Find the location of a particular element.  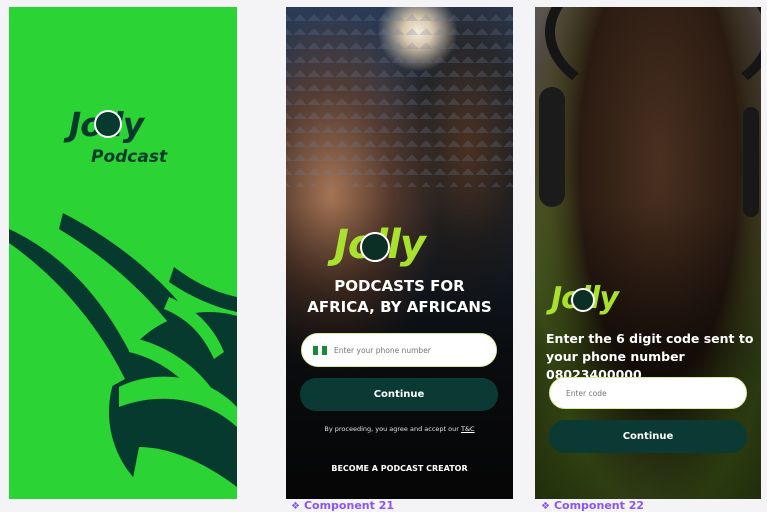

phone-field is located at coordinates (399, 350).